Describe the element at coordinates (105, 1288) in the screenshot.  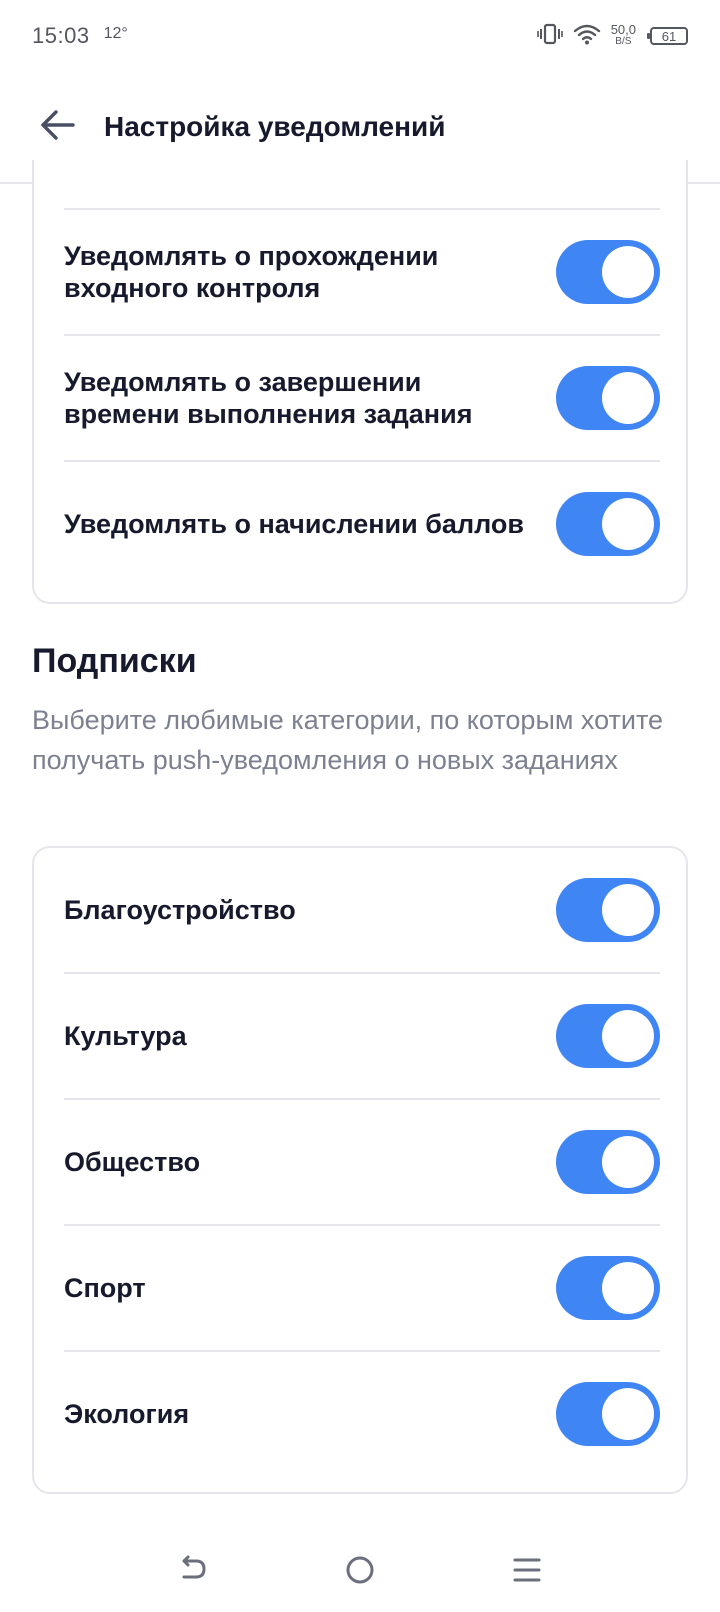
I see `subscription-label: Спорт` at that location.